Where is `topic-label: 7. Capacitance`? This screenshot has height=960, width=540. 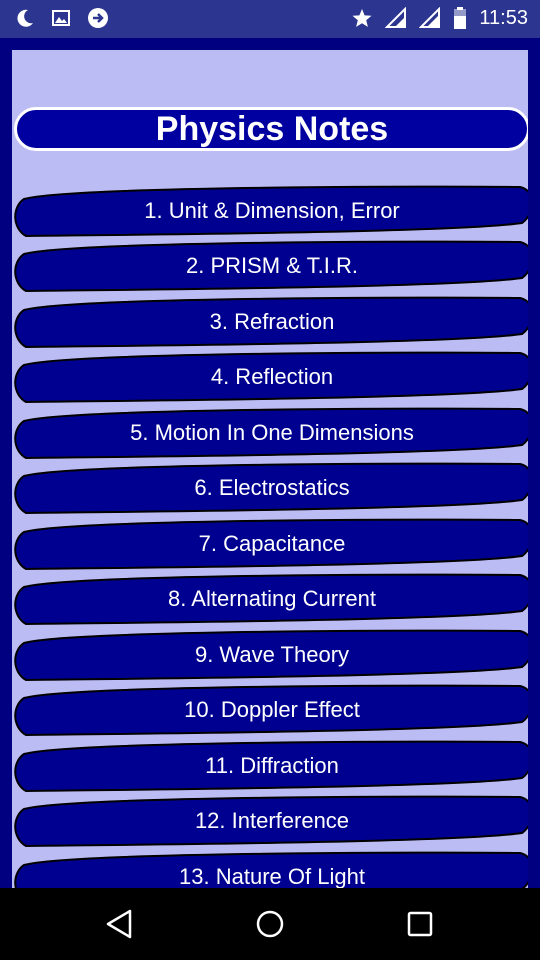 topic-label: 7. Capacitance is located at coordinates (272, 543).